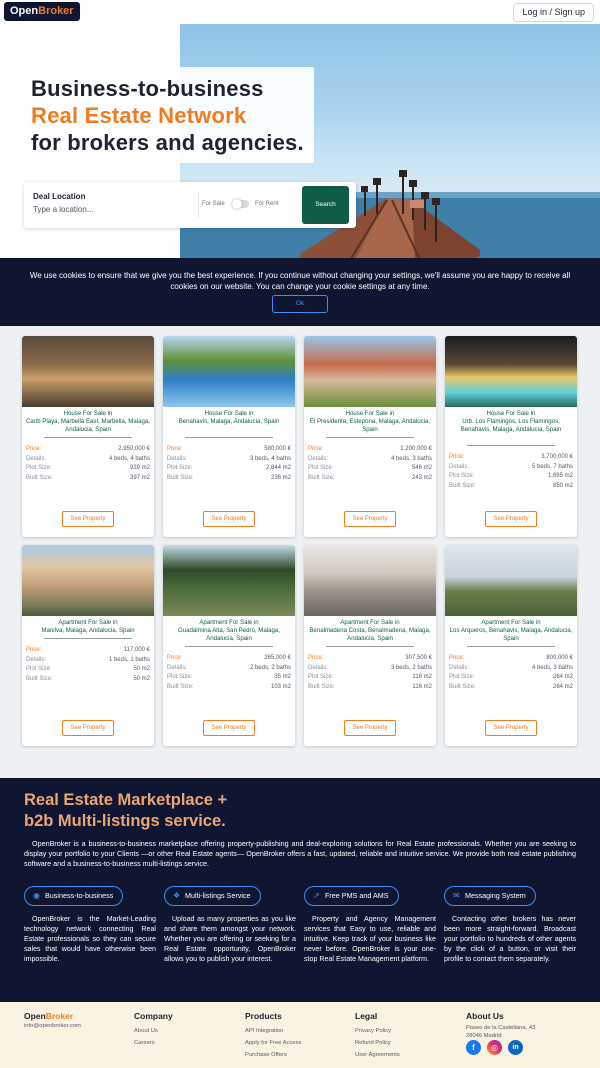  I want to click on footer-company-column: Company About Us Careers, so click(153, 1030).